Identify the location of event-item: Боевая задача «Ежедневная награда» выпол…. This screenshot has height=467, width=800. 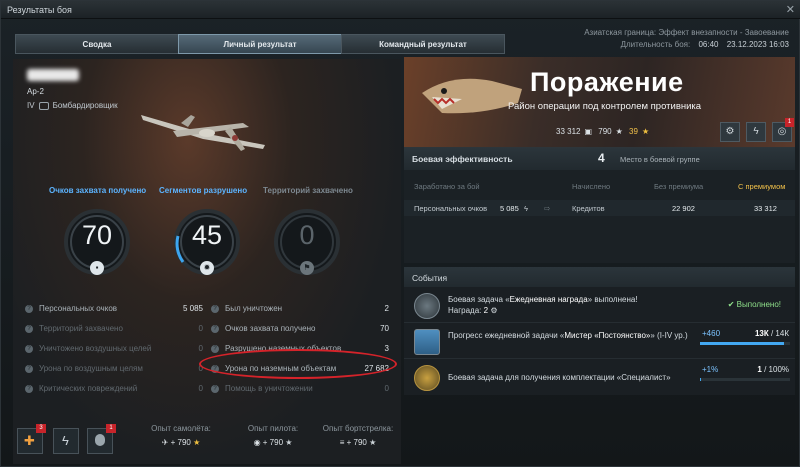
(599, 306).